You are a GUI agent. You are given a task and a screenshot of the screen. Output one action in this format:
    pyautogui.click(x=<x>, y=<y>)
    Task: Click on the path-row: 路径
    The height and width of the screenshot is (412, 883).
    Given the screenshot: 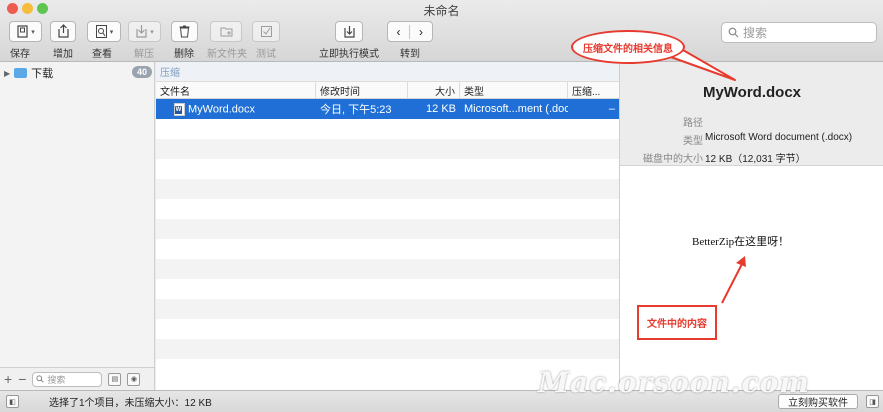 What is the action you would take?
    pyautogui.click(x=751, y=121)
    